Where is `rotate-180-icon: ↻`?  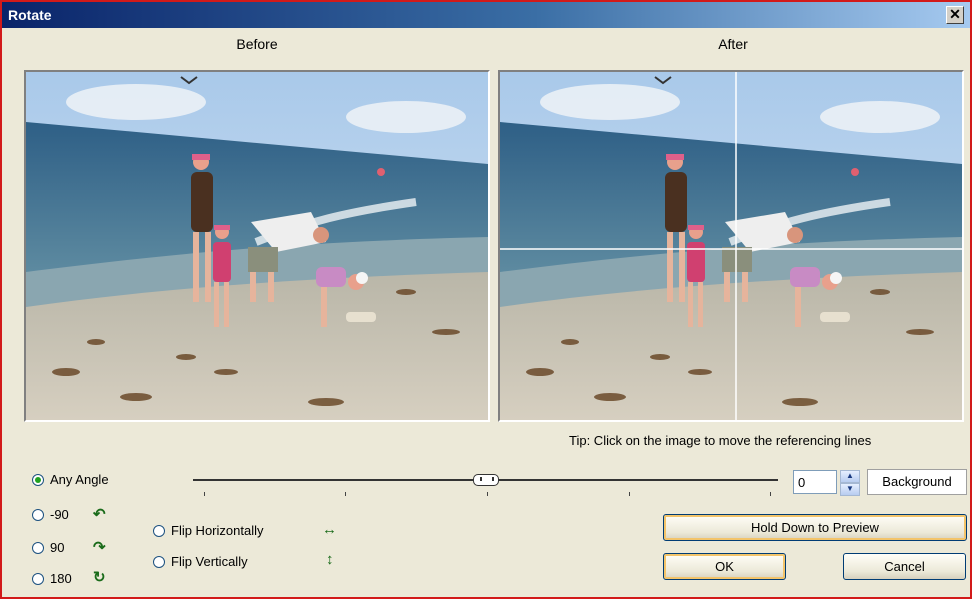
rotate-180-icon: ↻ is located at coordinates (99, 577).